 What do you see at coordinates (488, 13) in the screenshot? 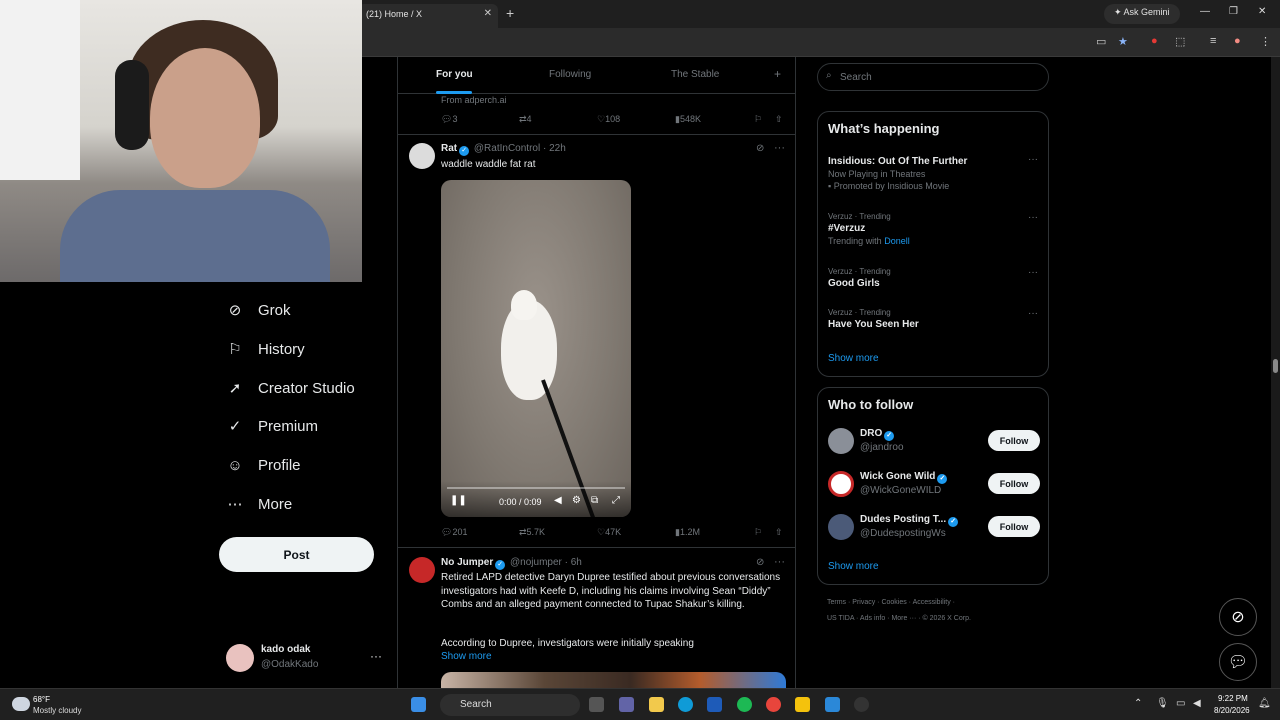
I see `close-tab-icon: ✕` at bounding box center [488, 13].